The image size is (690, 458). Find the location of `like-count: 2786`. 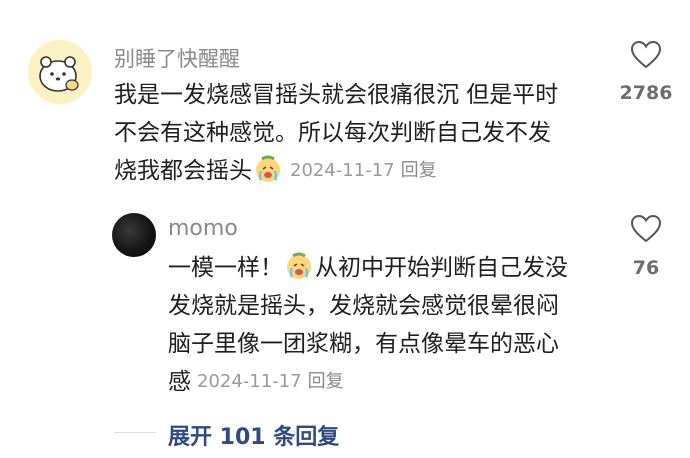

like-count: 2786 is located at coordinates (646, 93).